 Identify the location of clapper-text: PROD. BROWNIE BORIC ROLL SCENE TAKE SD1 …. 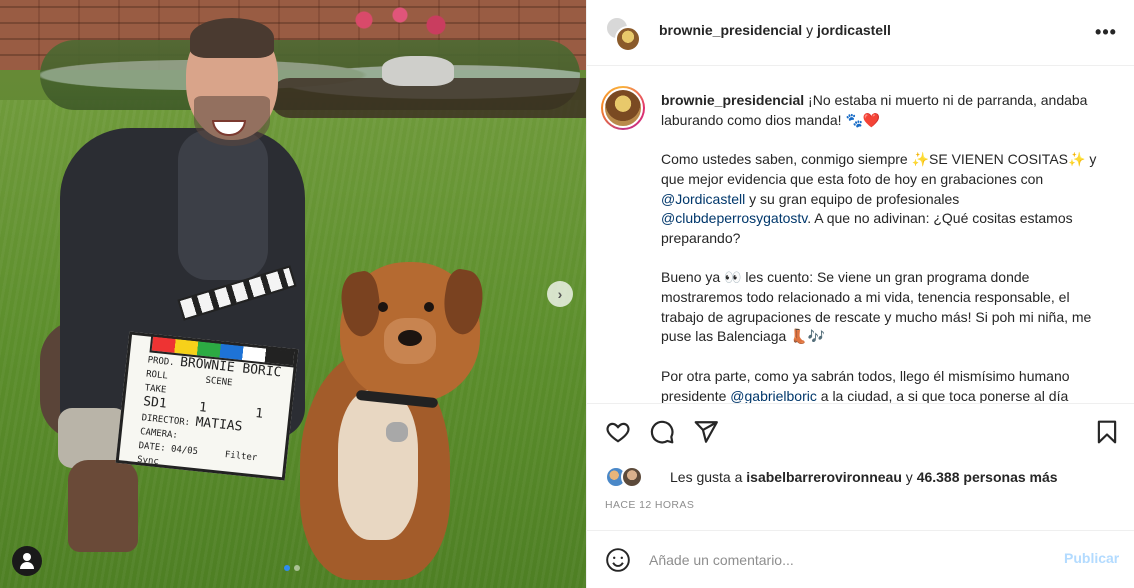
(209, 411).